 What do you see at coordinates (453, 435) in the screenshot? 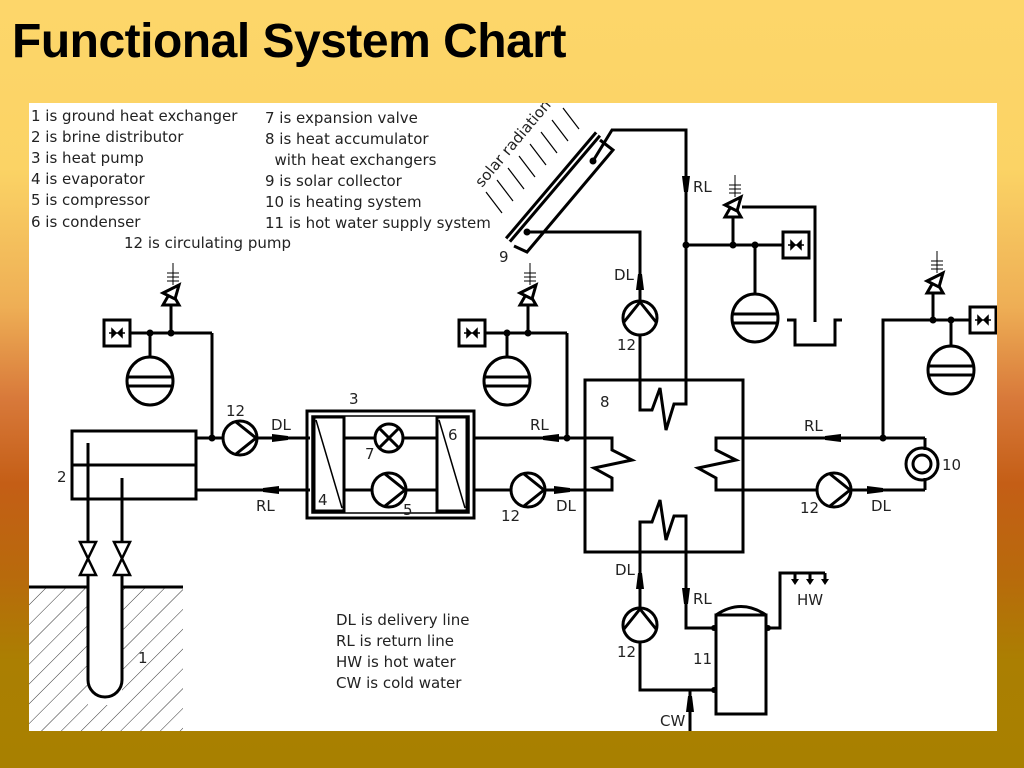
I see `label-6: 6` at bounding box center [453, 435].